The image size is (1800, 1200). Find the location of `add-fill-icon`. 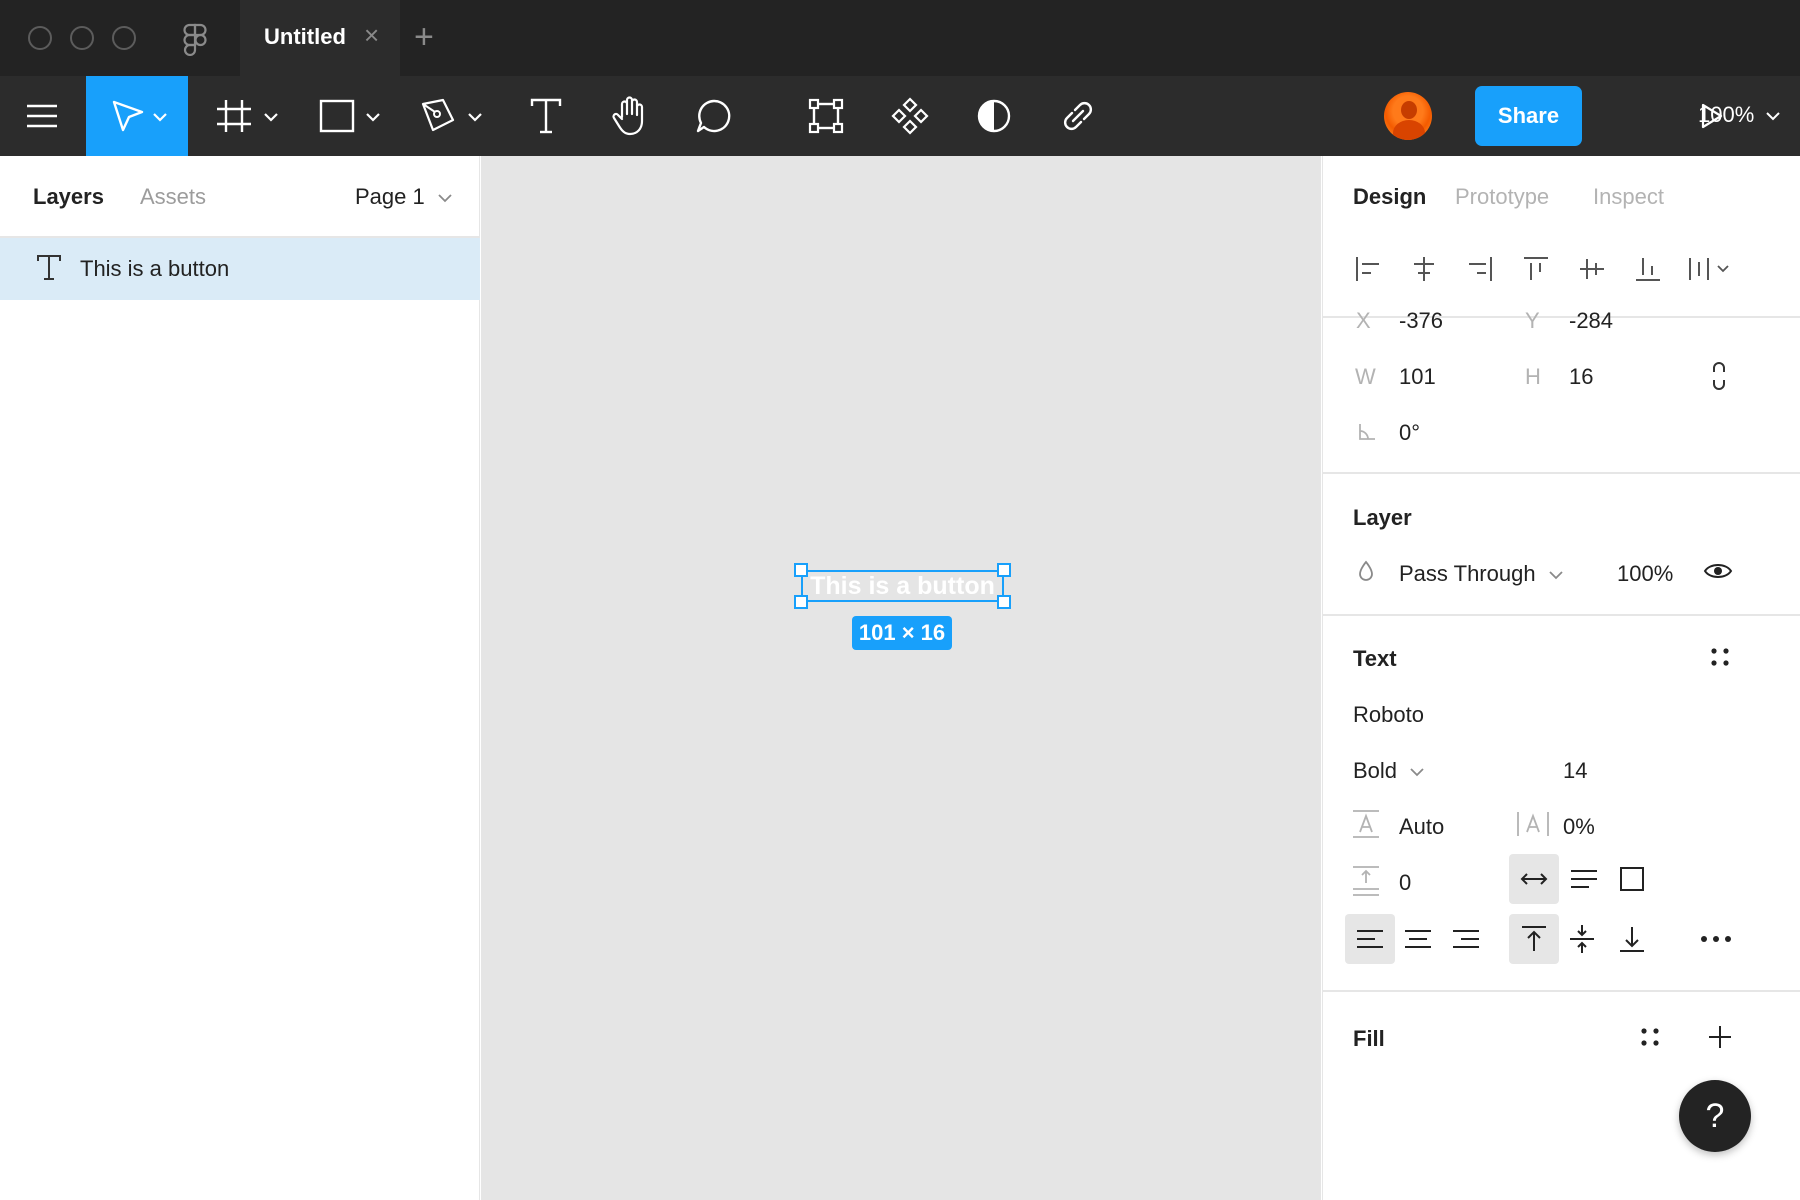

add-fill-icon is located at coordinates (1720, 1037).